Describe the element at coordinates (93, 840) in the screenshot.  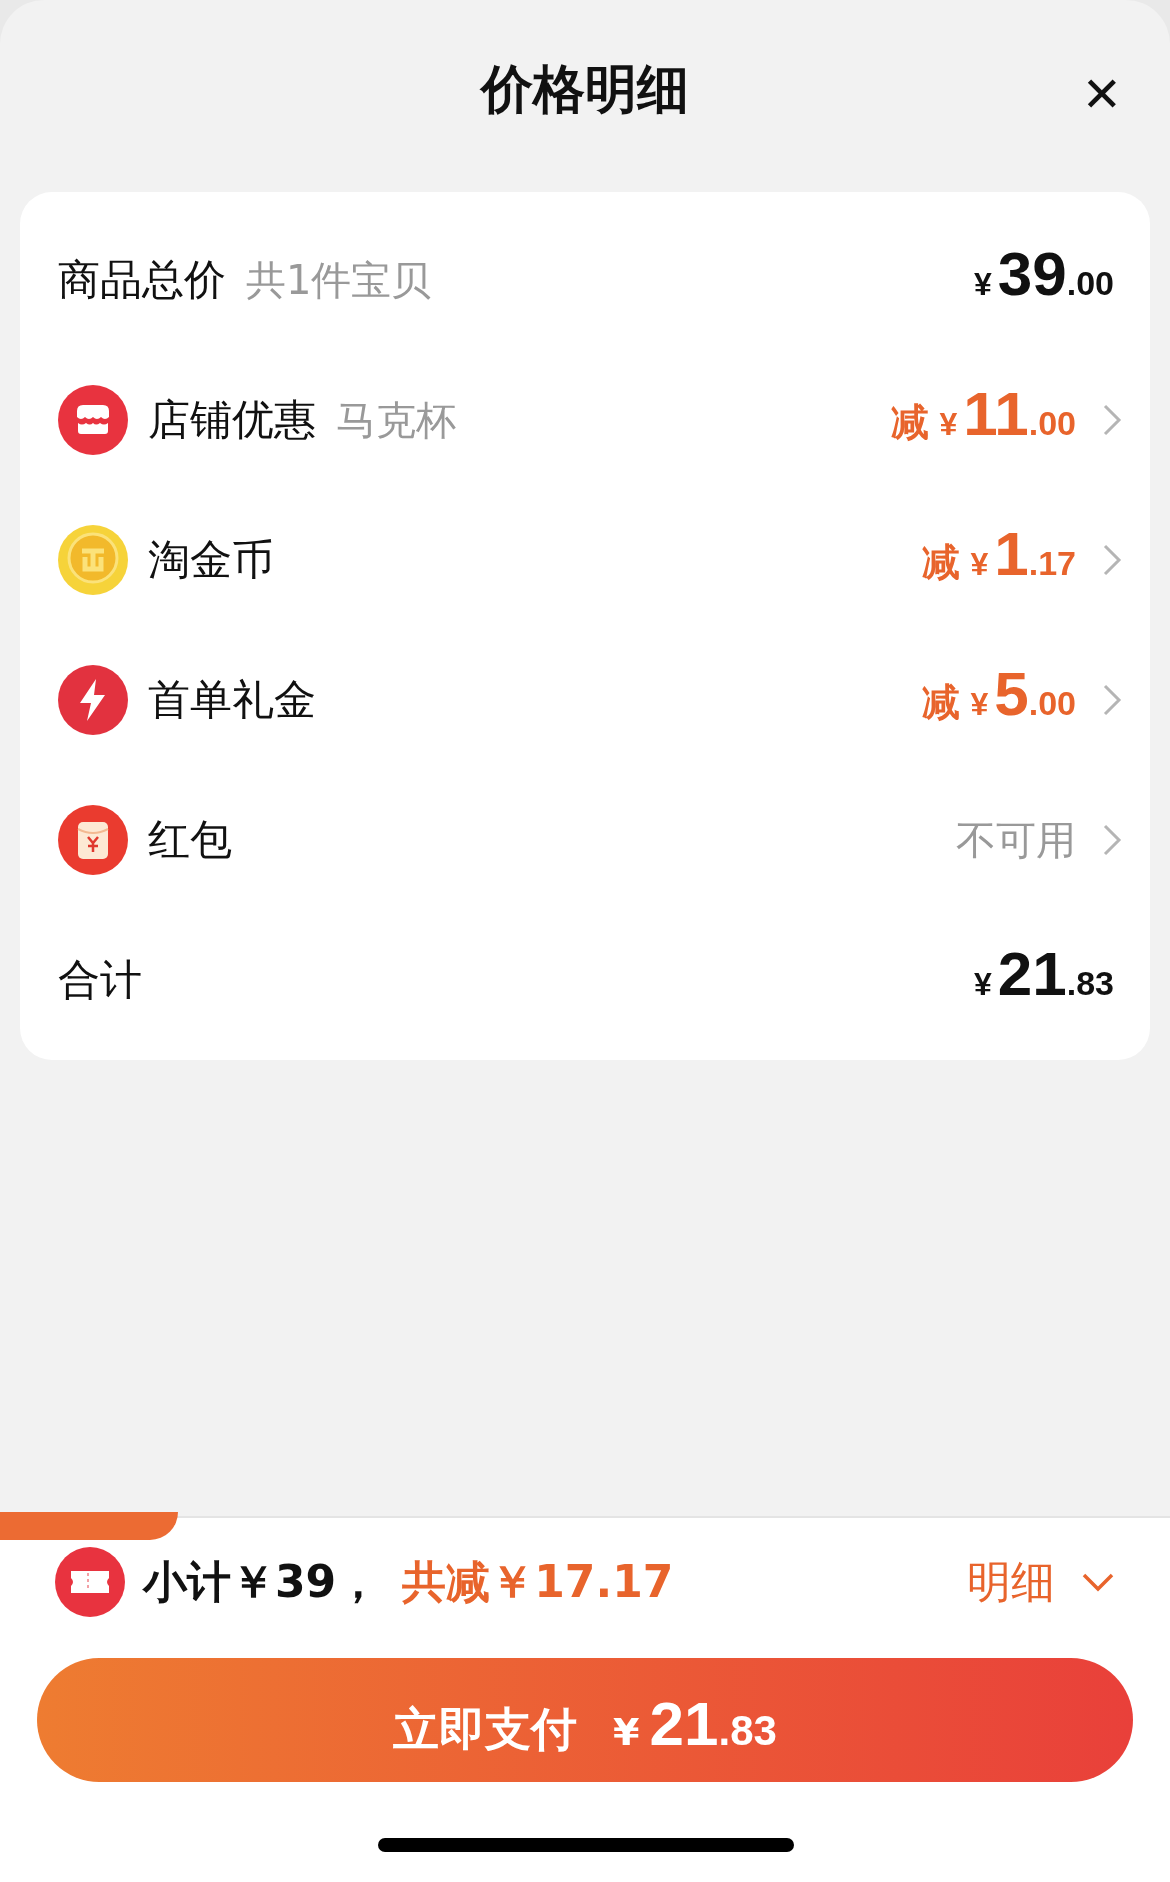
I see `envelope-icon` at that location.